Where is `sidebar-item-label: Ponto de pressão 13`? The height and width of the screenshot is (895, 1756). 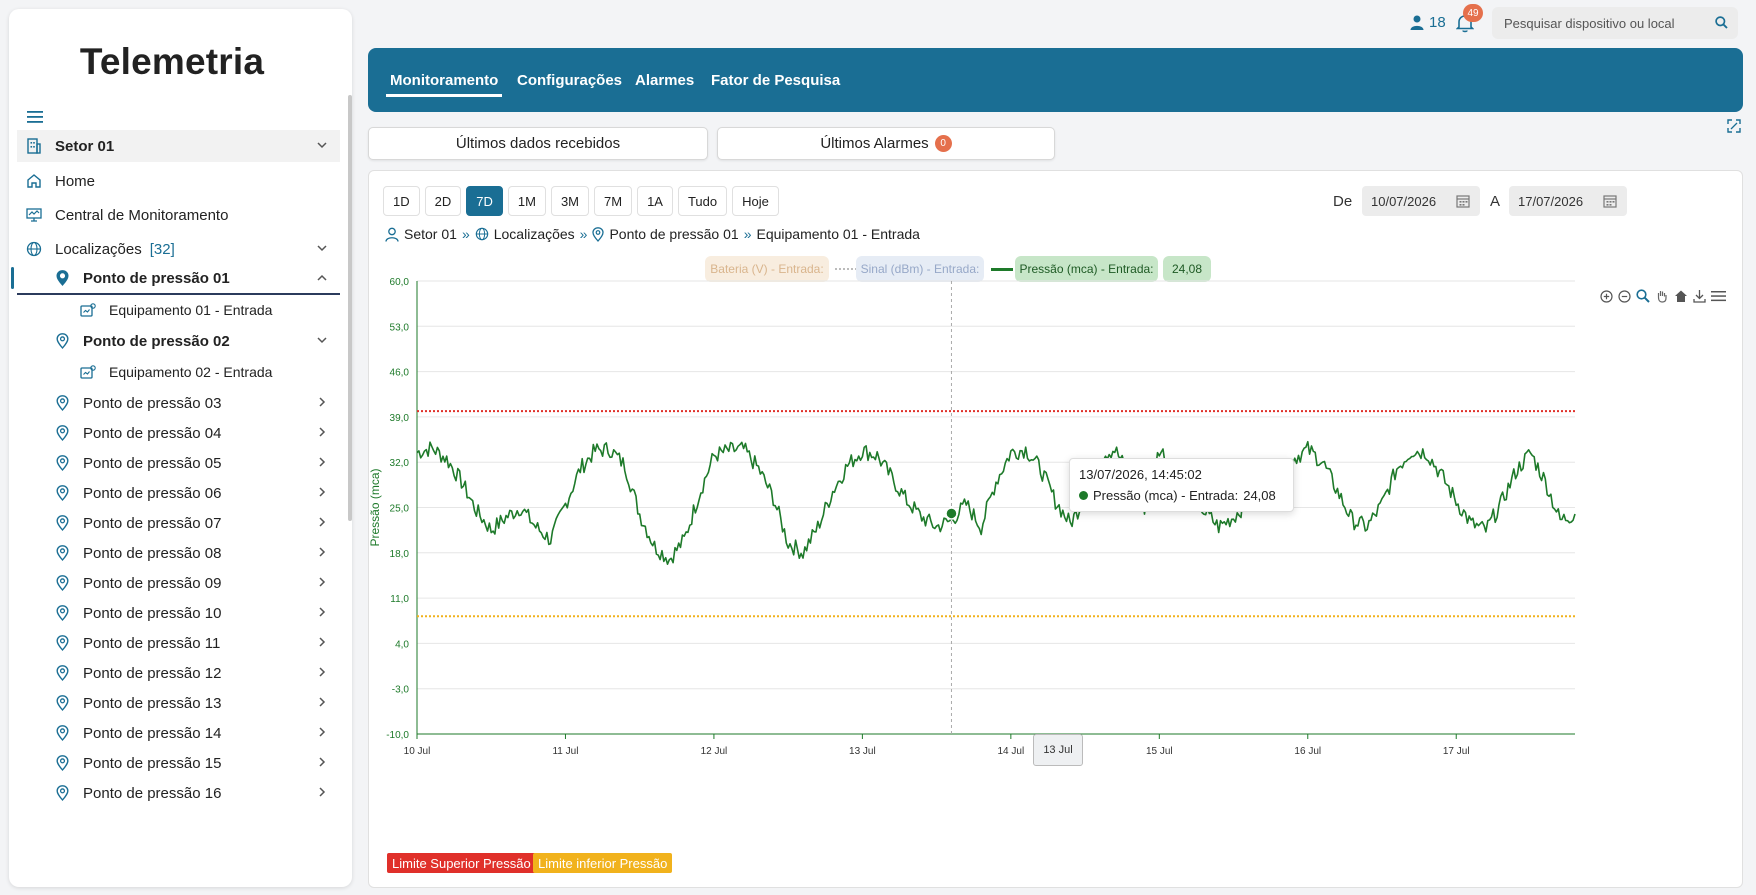
sidebar-item-label: Ponto de pressão 13 is located at coordinates (152, 703).